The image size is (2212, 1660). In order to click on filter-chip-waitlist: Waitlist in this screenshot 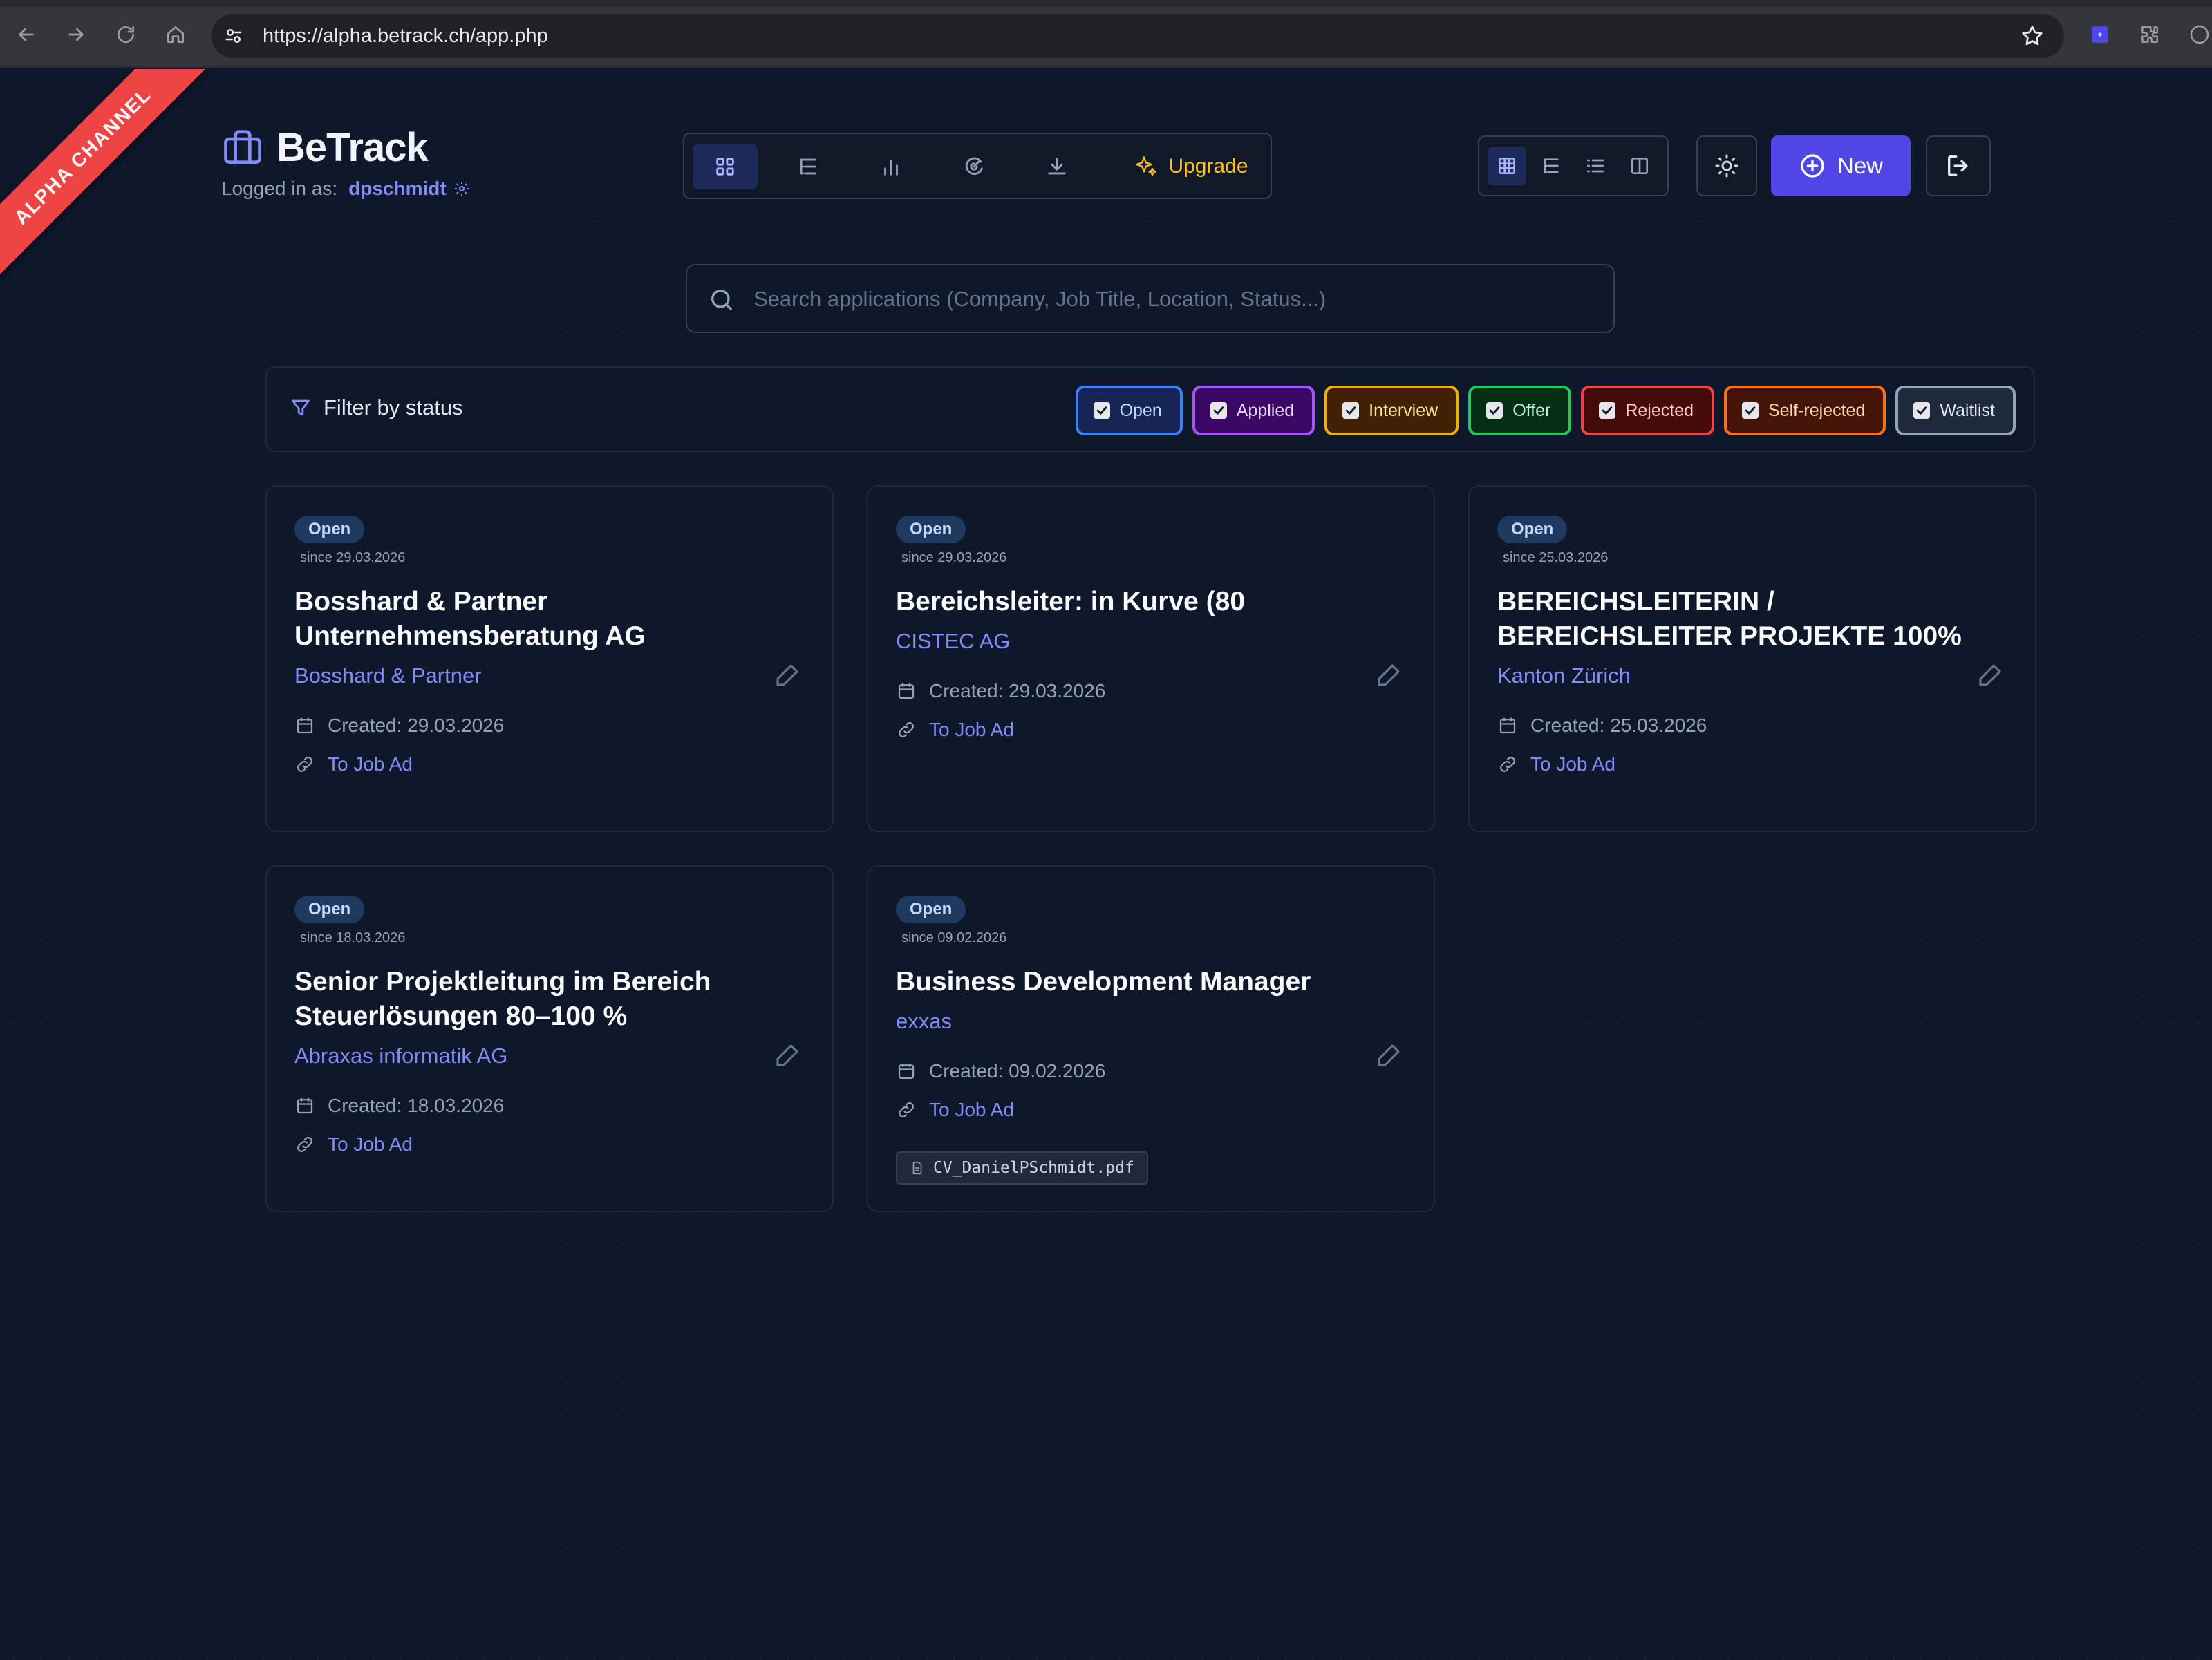, I will do `click(1956, 410)`.